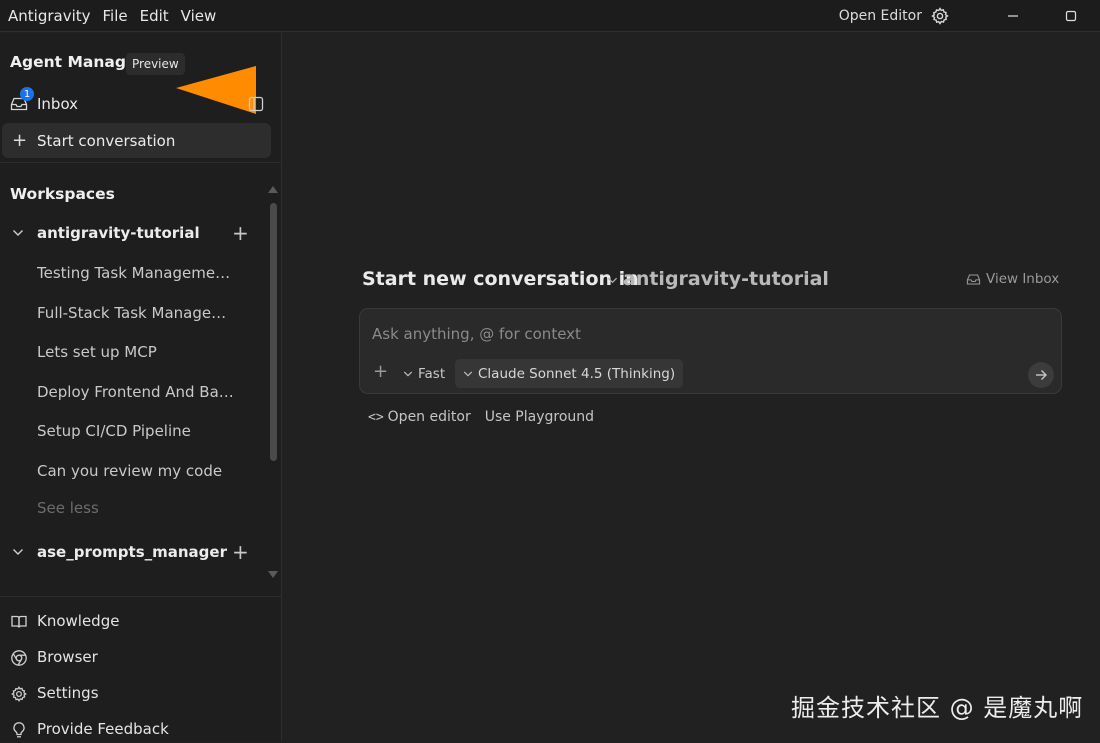 Image resolution: width=1100 pixels, height=743 pixels. What do you see at coordinates (880, 16) in the screenshot?
I see `open-editor-button: Open Editor` at bounding box center [880, 16].